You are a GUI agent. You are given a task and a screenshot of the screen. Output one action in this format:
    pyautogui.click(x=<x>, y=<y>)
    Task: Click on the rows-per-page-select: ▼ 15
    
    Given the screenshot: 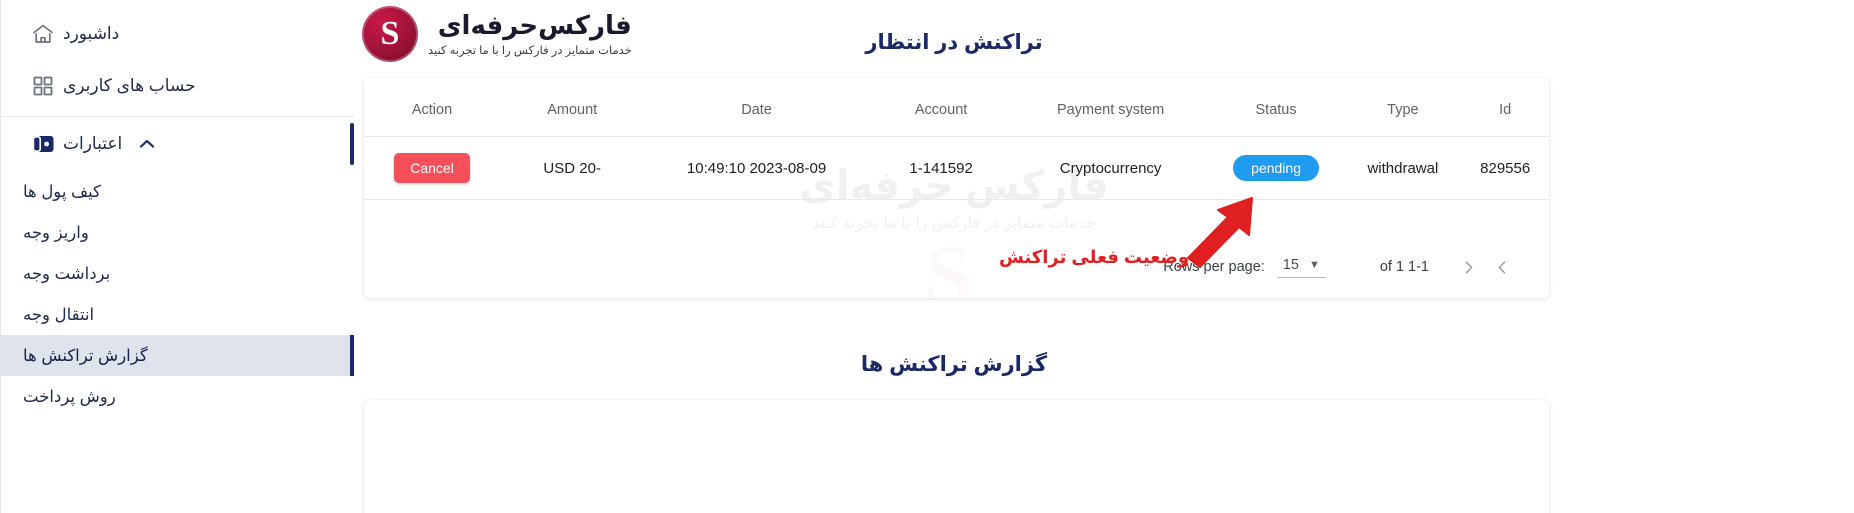 What is the action you would take?
    pyautogui.click(x=1301, y=267)
    